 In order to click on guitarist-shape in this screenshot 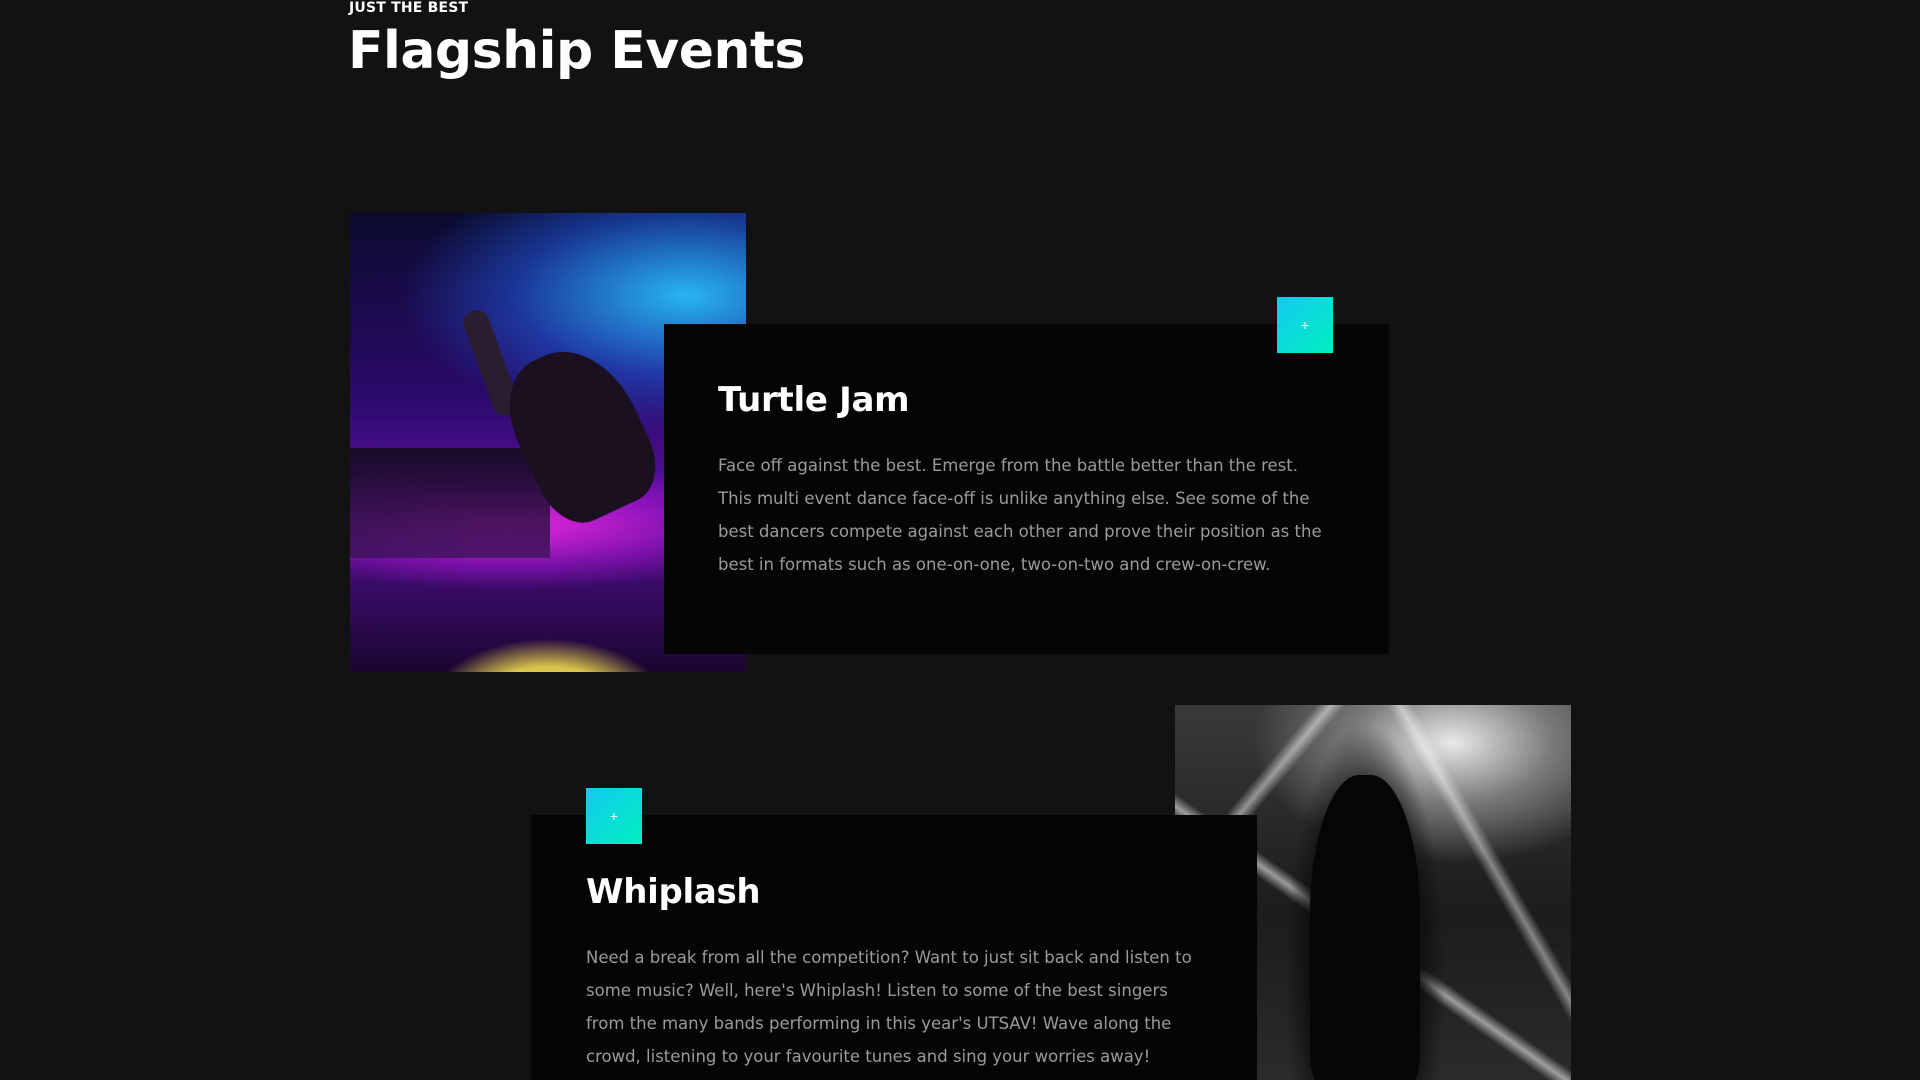, I will do `click(1365, 927)`.